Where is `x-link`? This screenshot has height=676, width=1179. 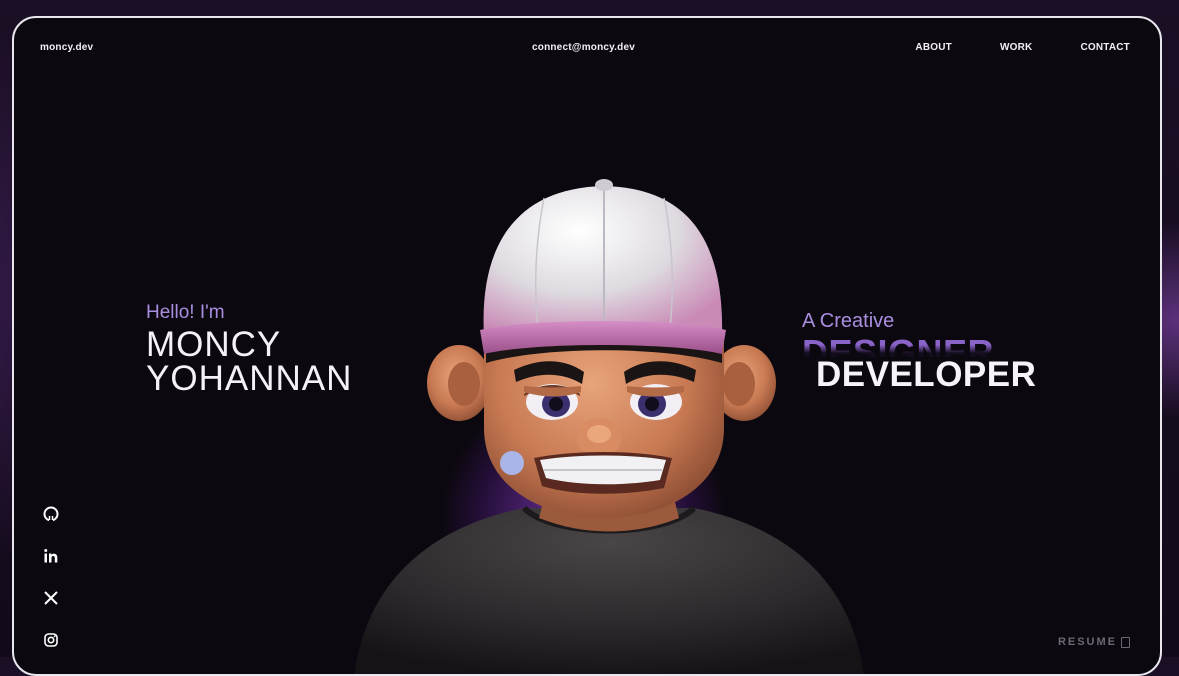 x-link is located at coordinates (51, 598).